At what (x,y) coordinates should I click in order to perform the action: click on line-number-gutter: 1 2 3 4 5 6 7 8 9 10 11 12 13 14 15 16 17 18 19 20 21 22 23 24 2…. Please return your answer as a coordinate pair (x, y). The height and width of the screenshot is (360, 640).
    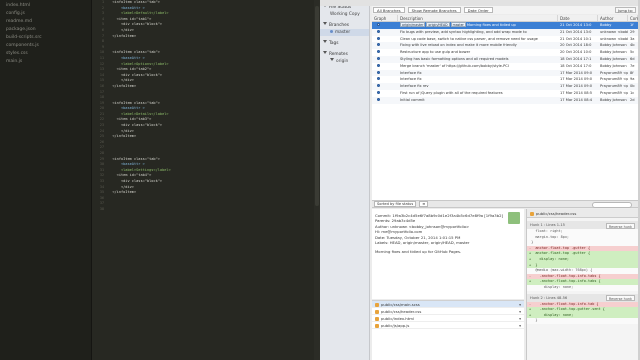
    Looking at the image, I should click on (99, 107).